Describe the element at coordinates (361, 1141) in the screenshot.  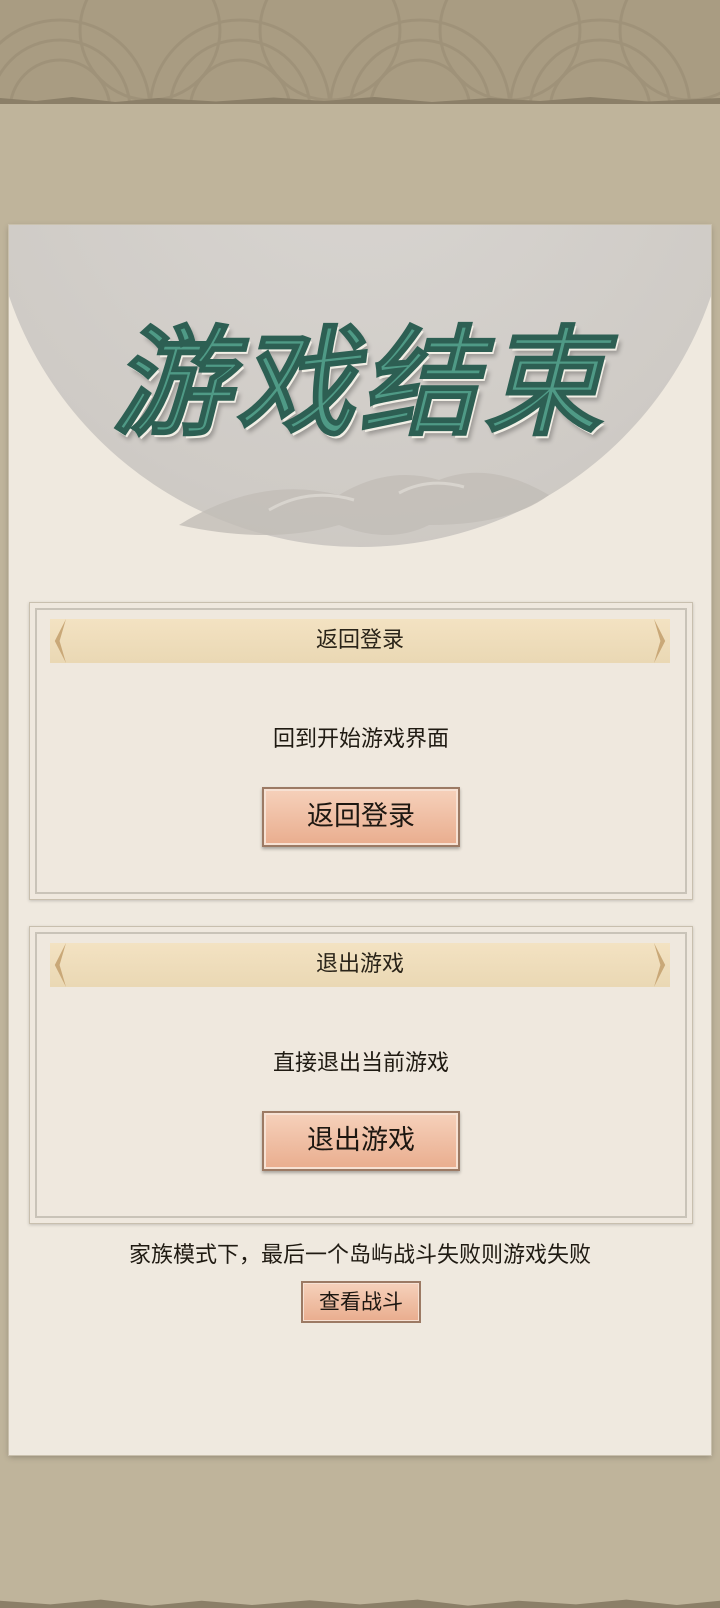
I see `exit-game-button: 退出游戏` at that location.